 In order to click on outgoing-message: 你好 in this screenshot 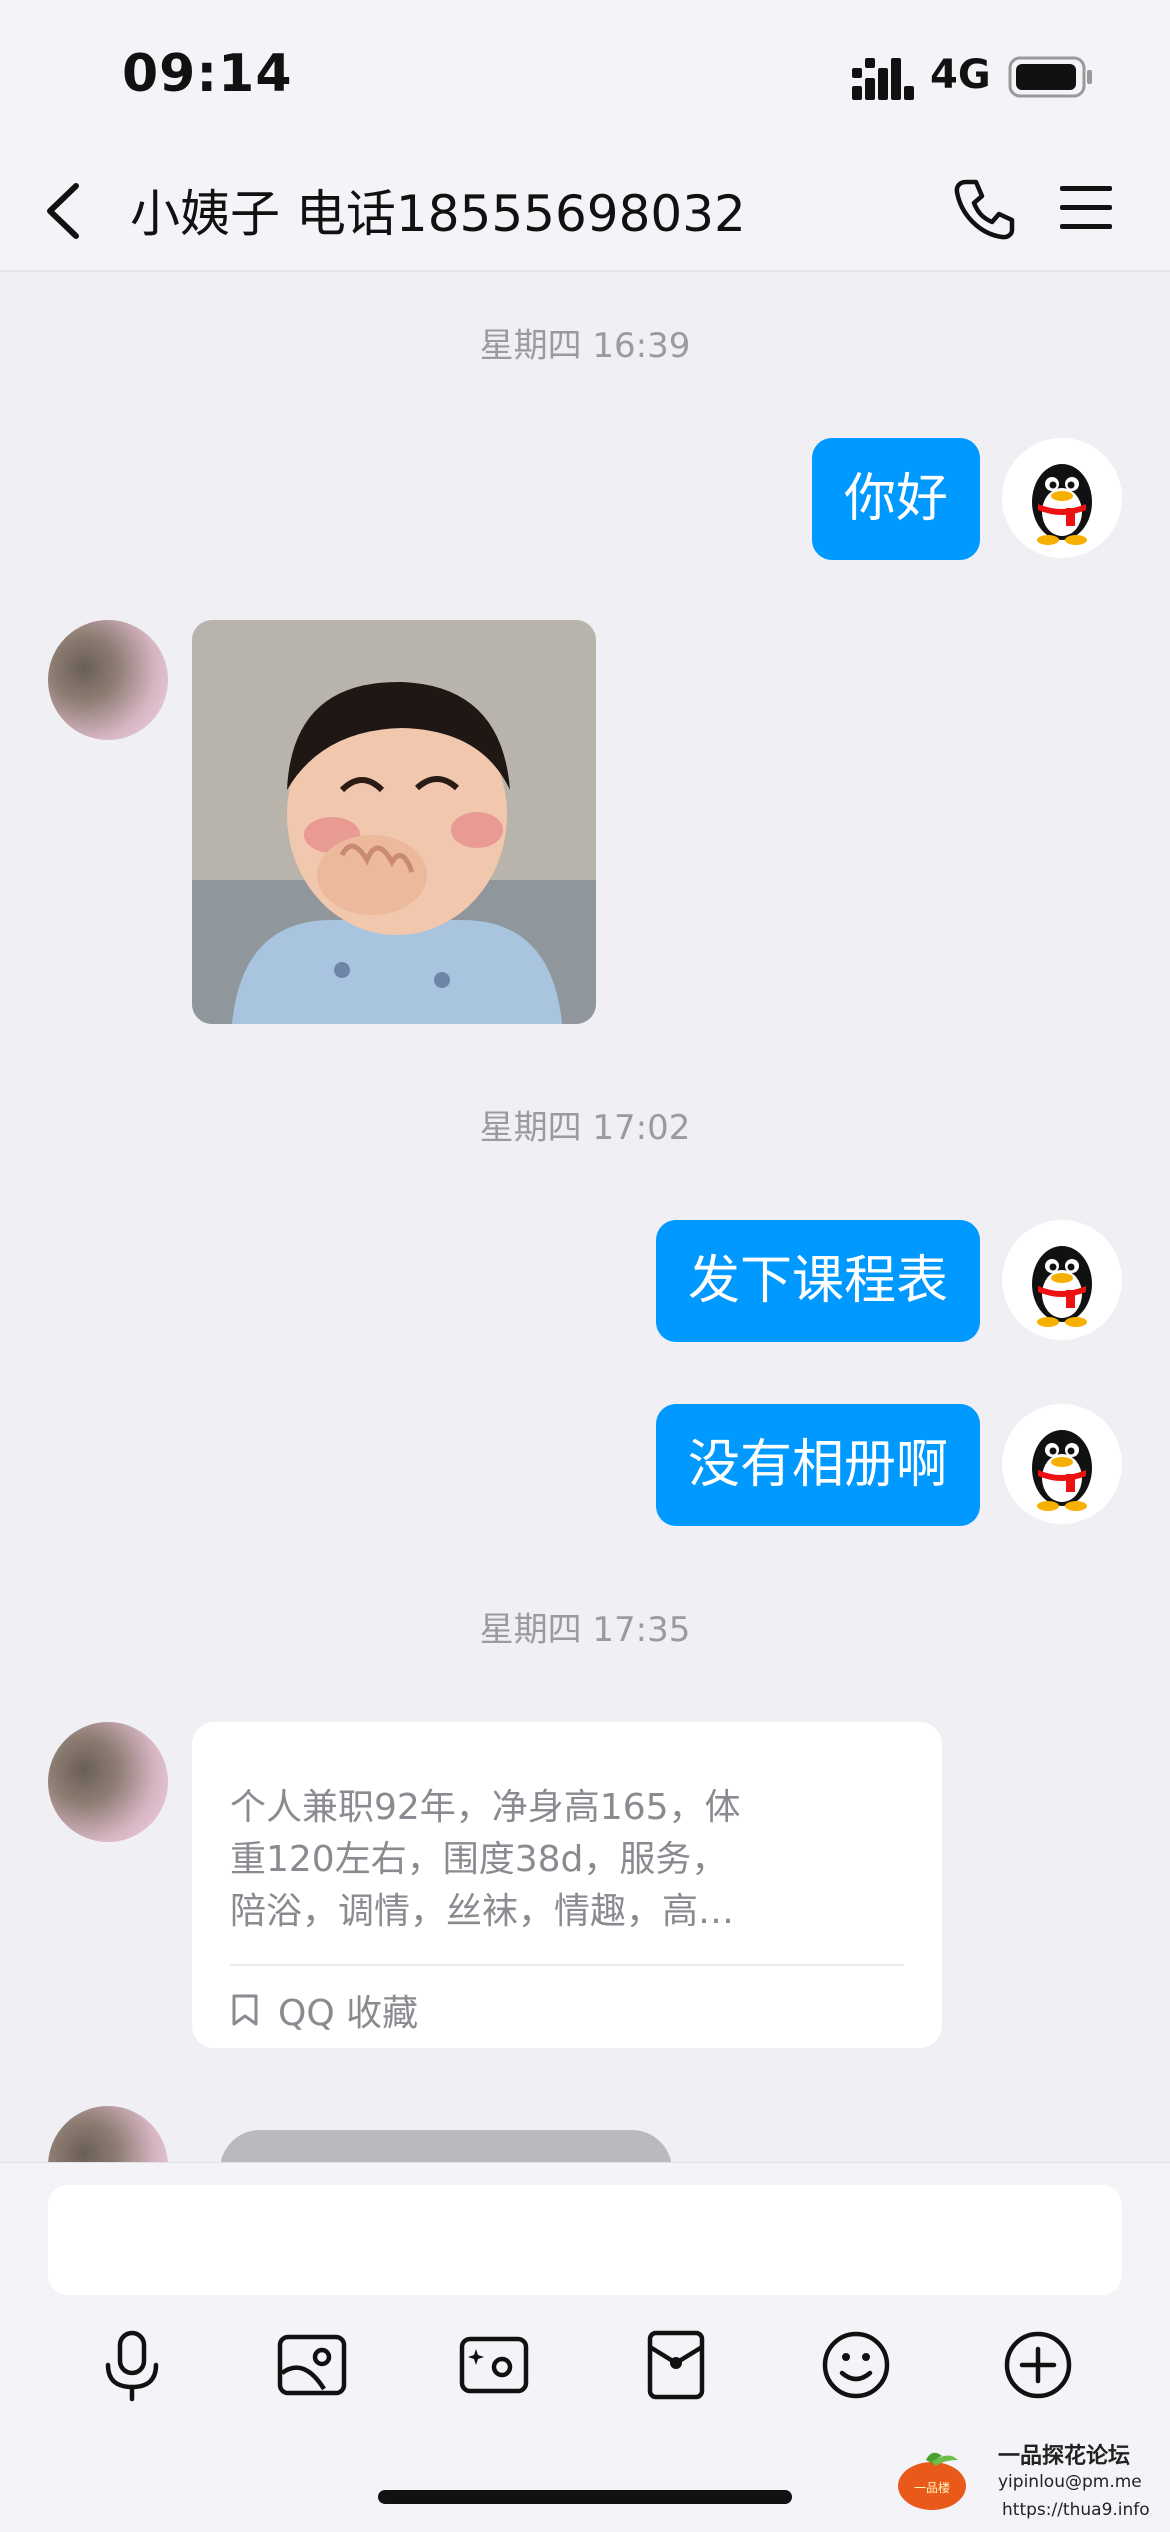, I will do `click(895, 499)`.